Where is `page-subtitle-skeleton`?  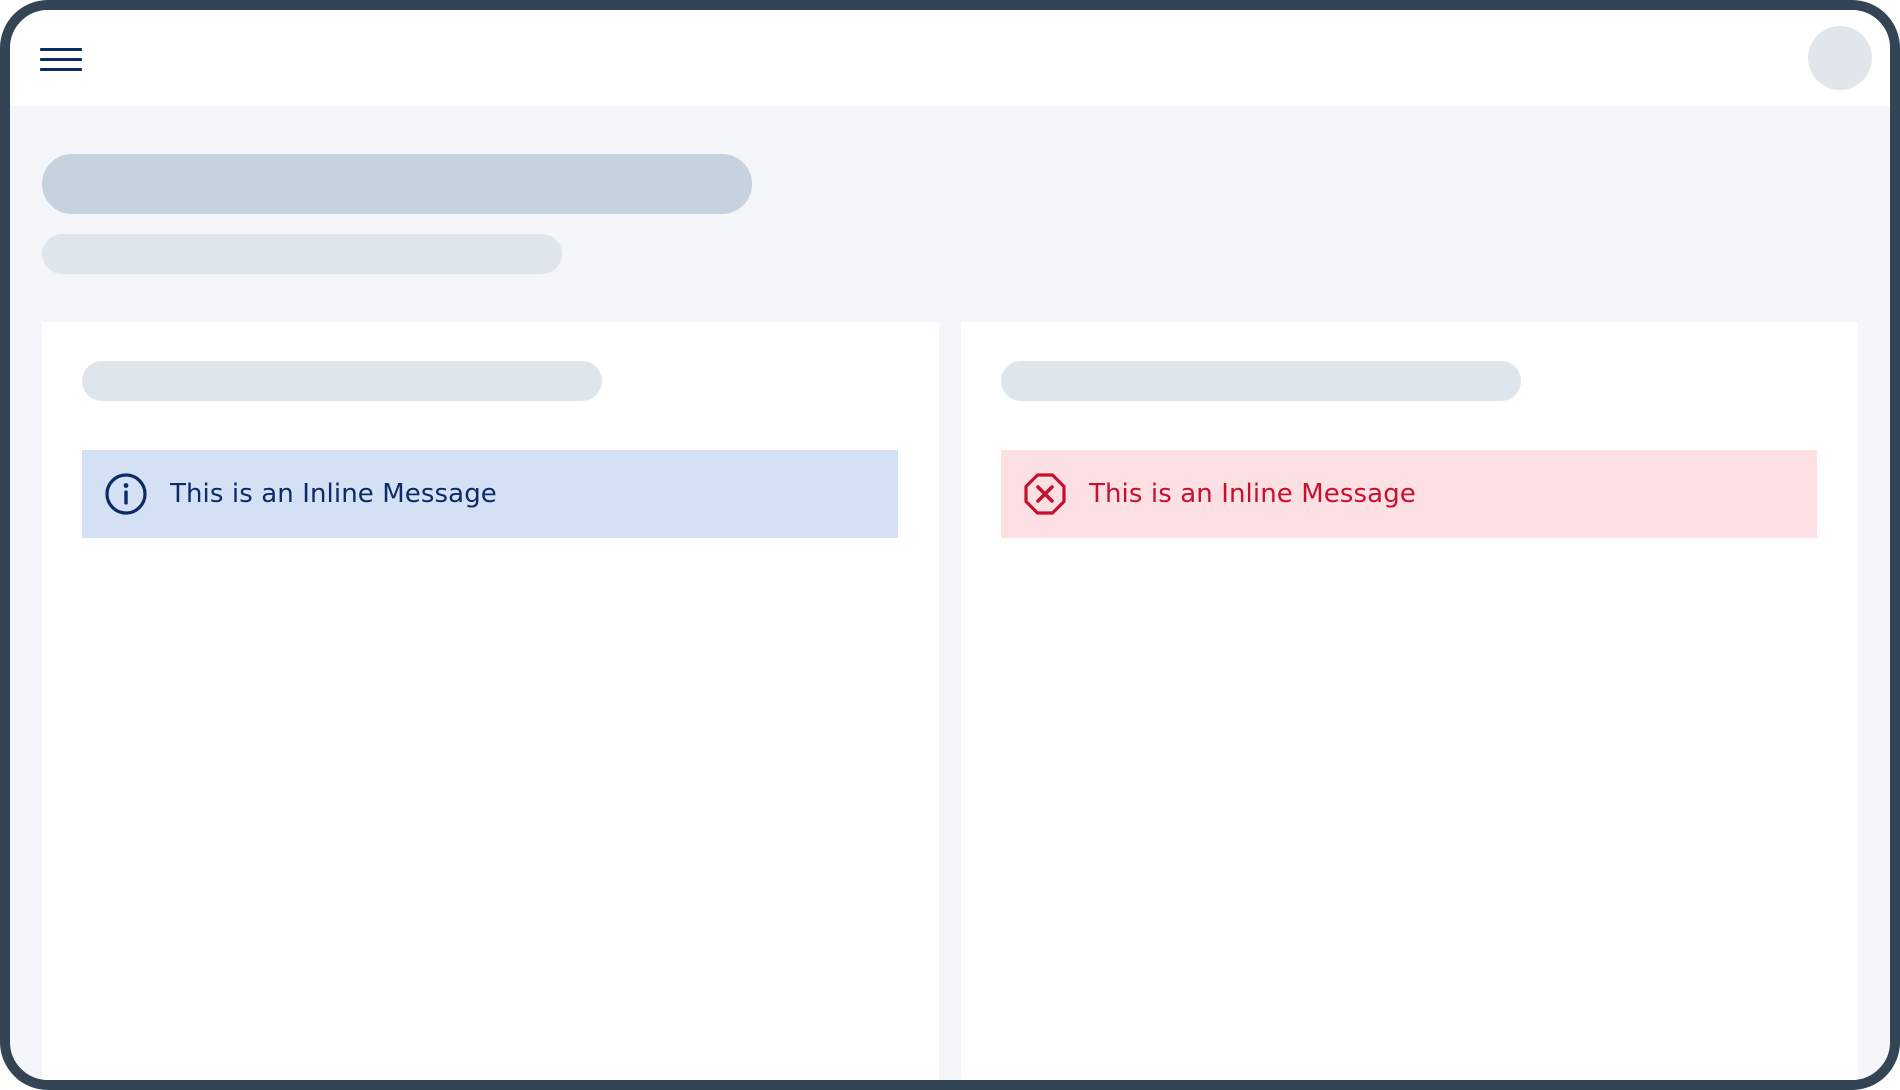 page-subtitle-skeleton is located at coordinates (302, 254).